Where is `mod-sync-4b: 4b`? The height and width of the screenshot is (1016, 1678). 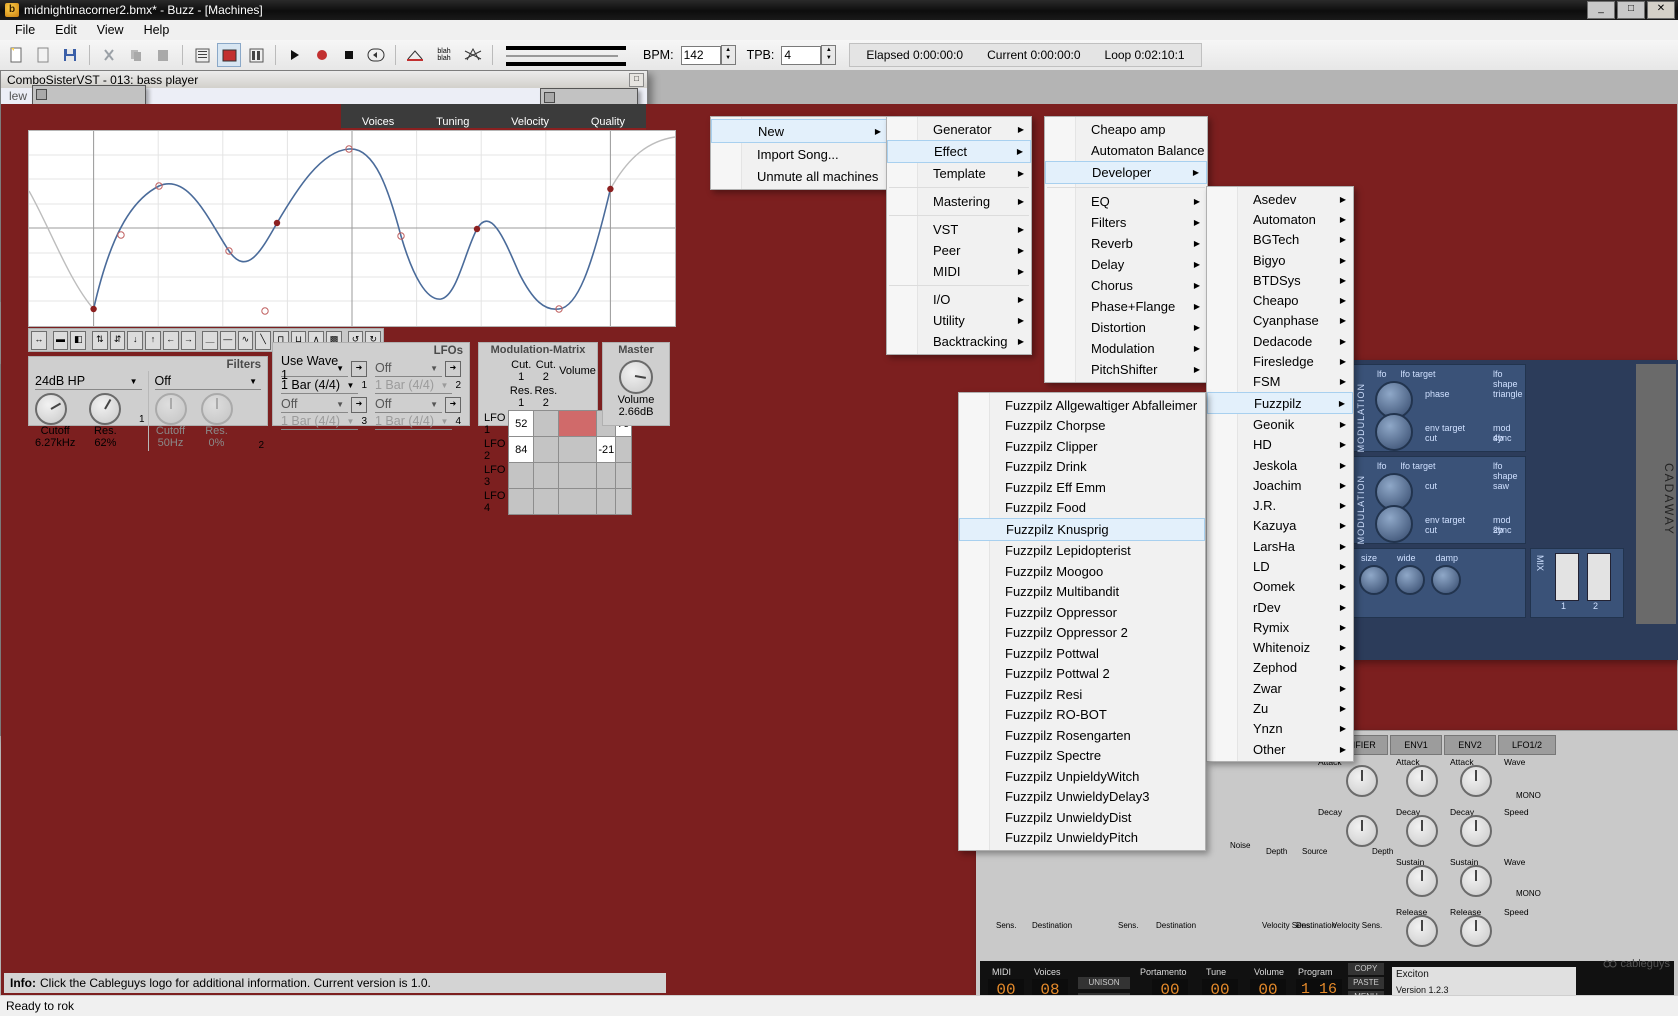
mod-sync-4b: 4b is located at coordinates (1498, 438).